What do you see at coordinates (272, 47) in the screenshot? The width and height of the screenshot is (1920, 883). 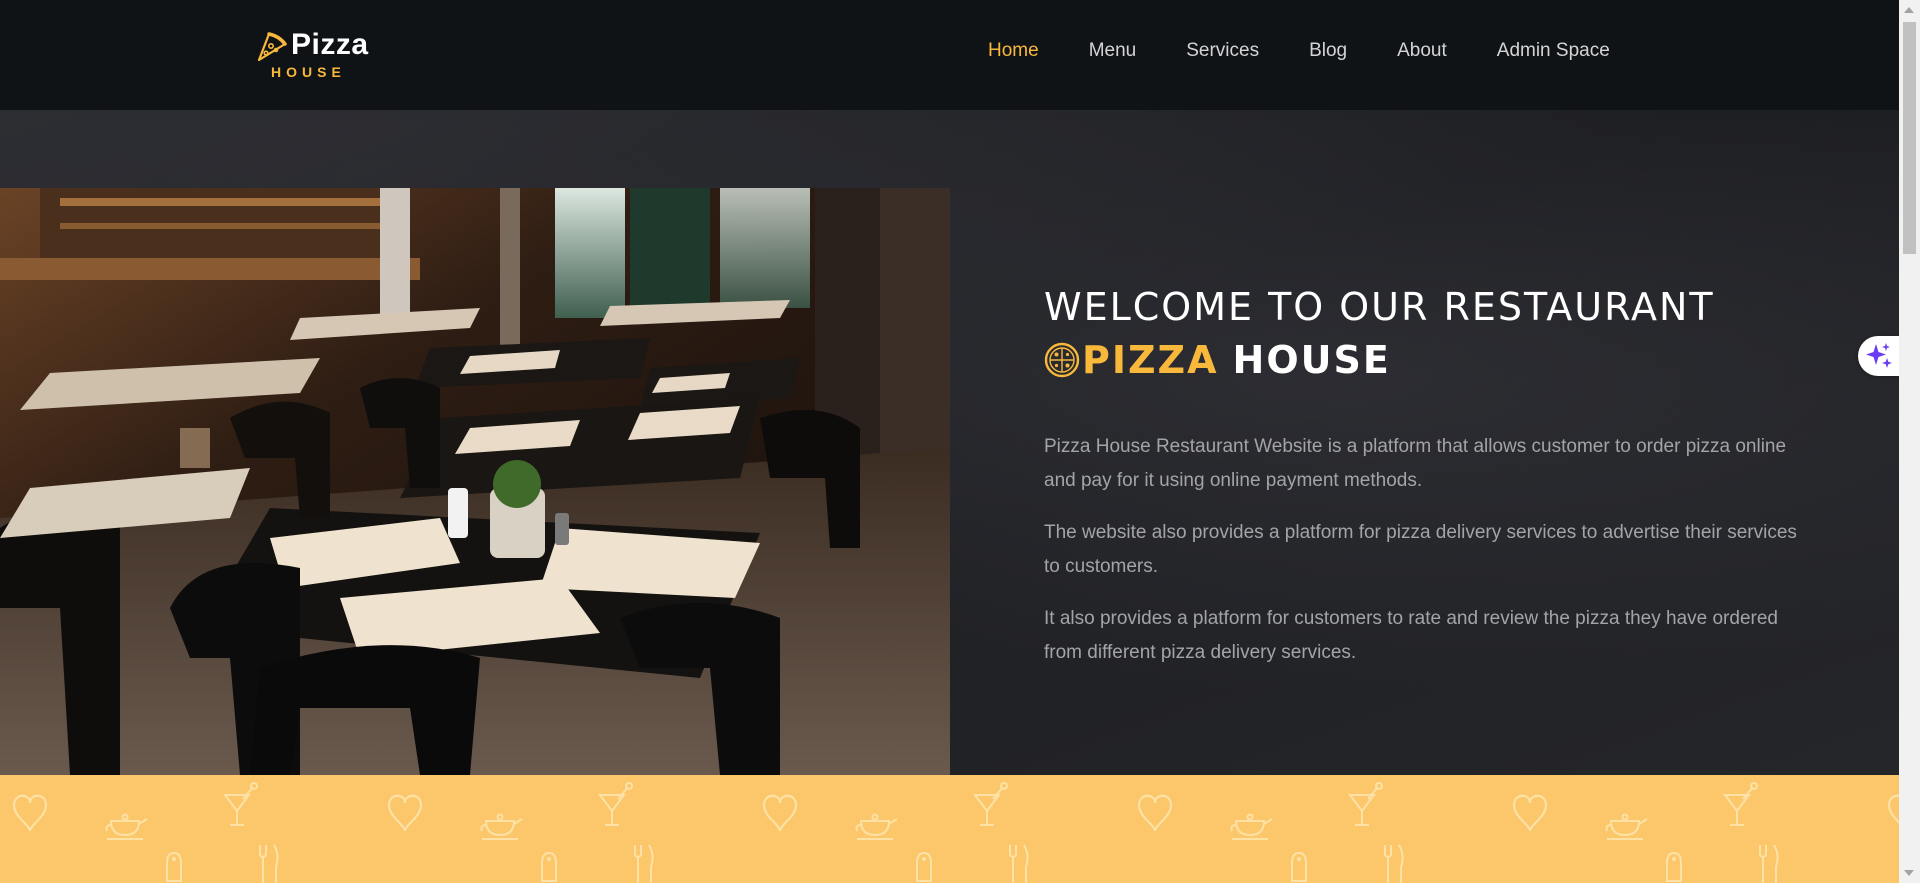 I see `pizza-slice-icon` at bounding box center [272, 47].